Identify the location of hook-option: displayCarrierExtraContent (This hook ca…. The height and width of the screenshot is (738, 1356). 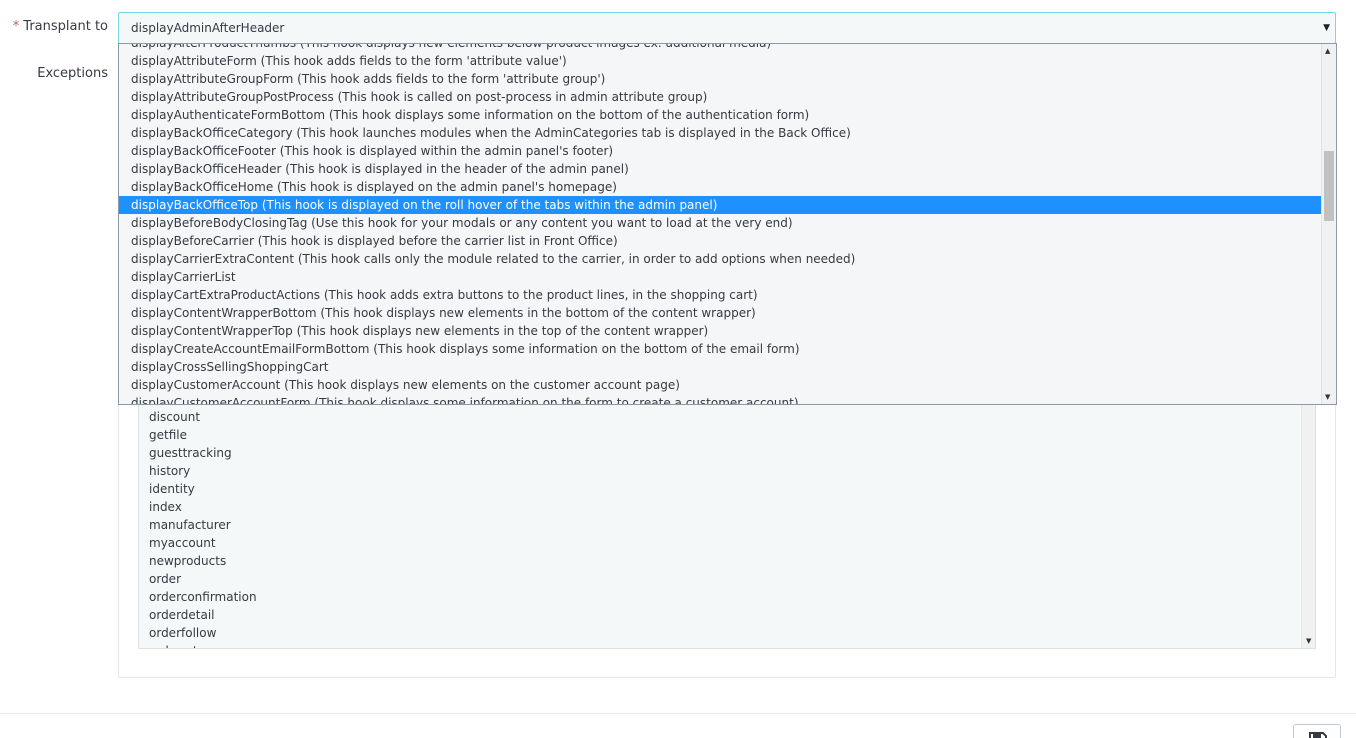
(720, 259).